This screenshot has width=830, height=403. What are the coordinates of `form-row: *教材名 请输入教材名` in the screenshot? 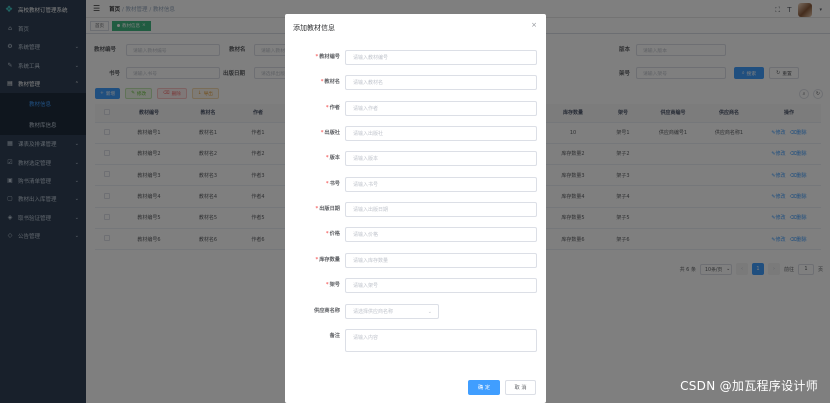 It's located at (415, 82).